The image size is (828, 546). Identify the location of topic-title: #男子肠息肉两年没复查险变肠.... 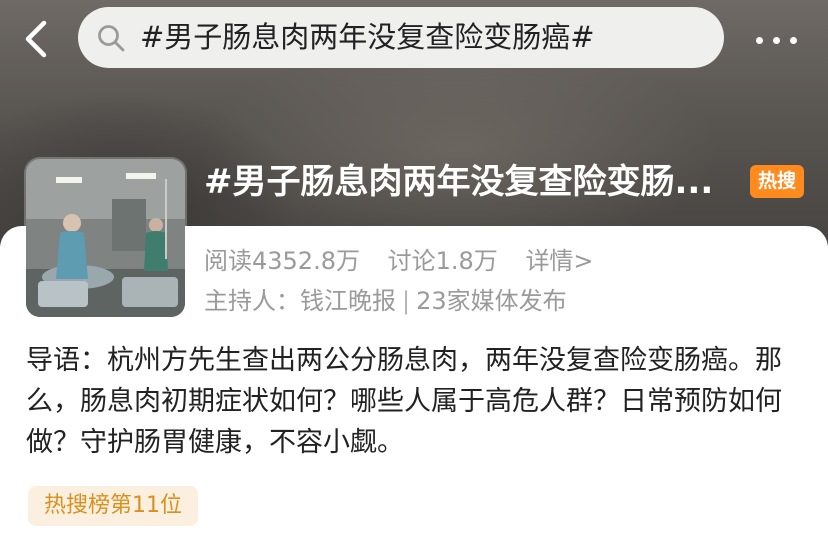
(459, 182).